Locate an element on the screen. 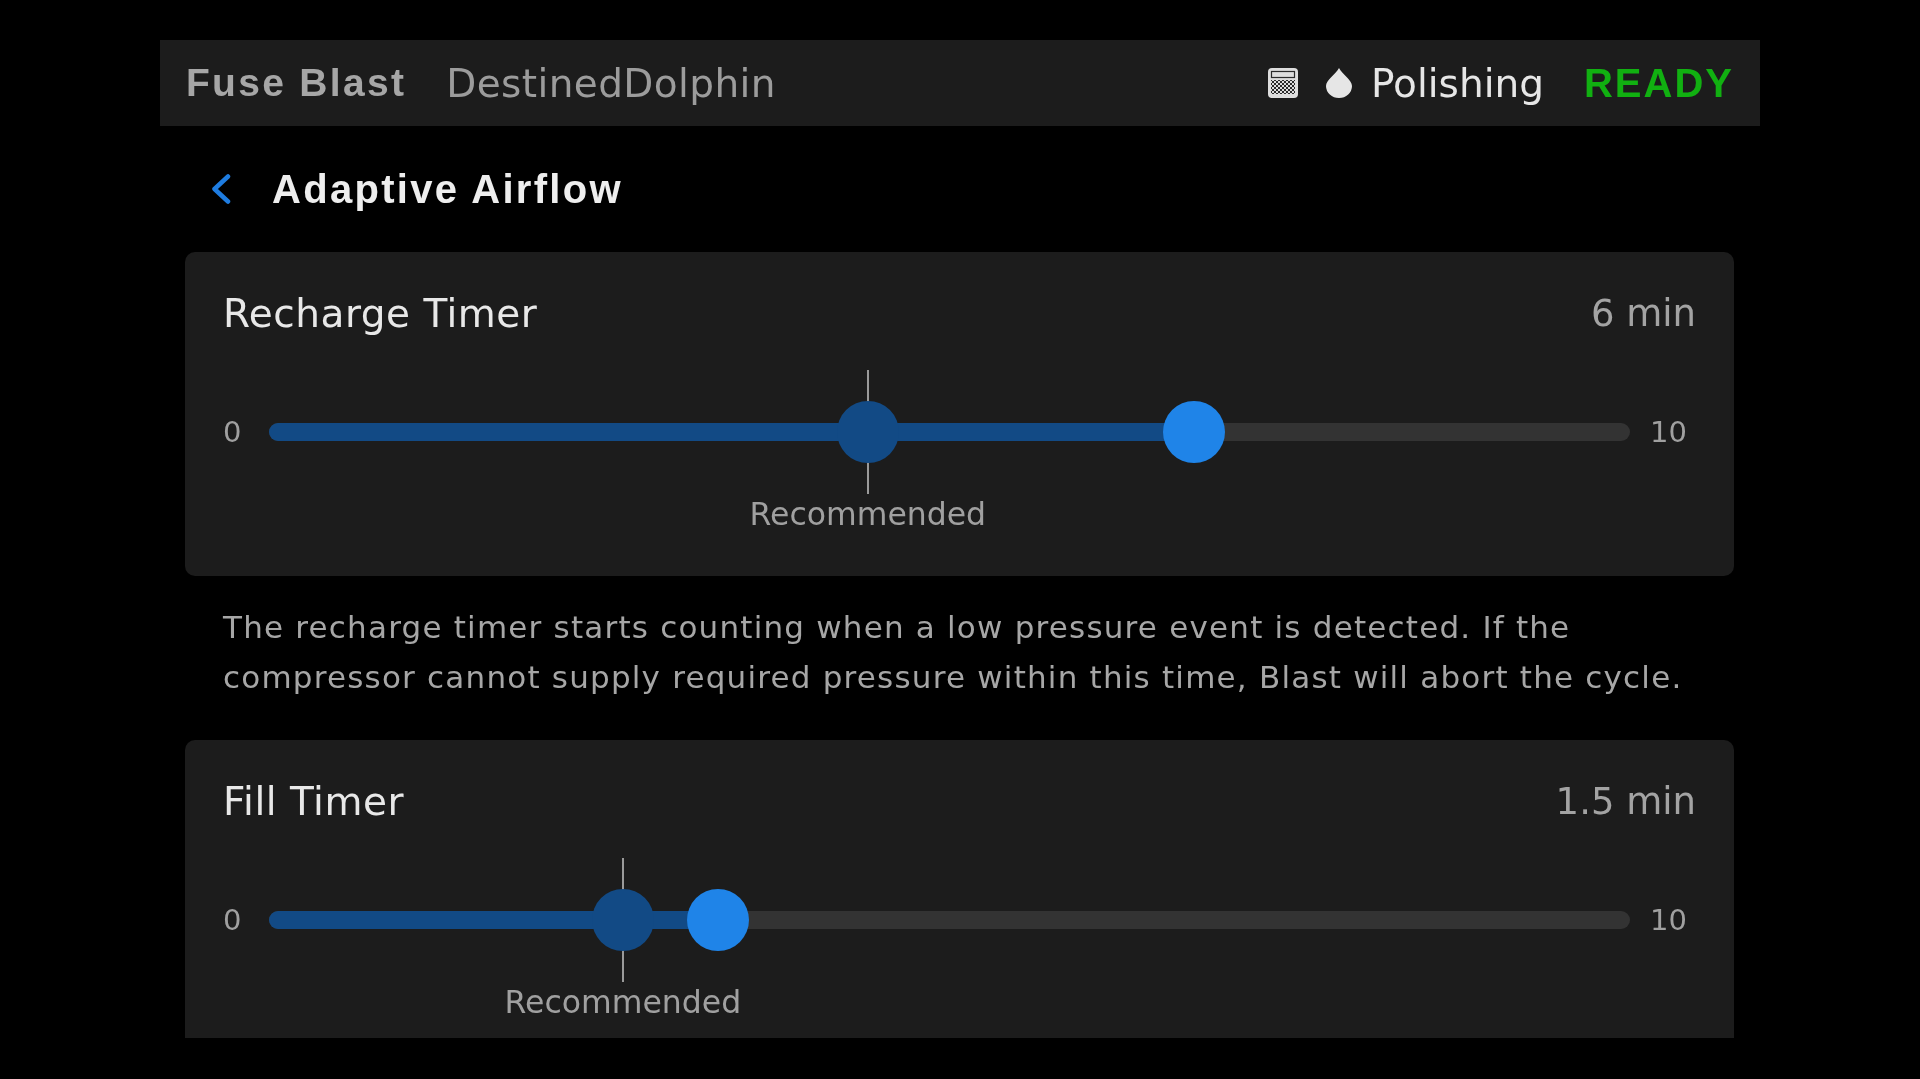 The width and height of the screenshot is (1920, 1079). device-name: DestinedDolphin is located at coordinates (611, 83).